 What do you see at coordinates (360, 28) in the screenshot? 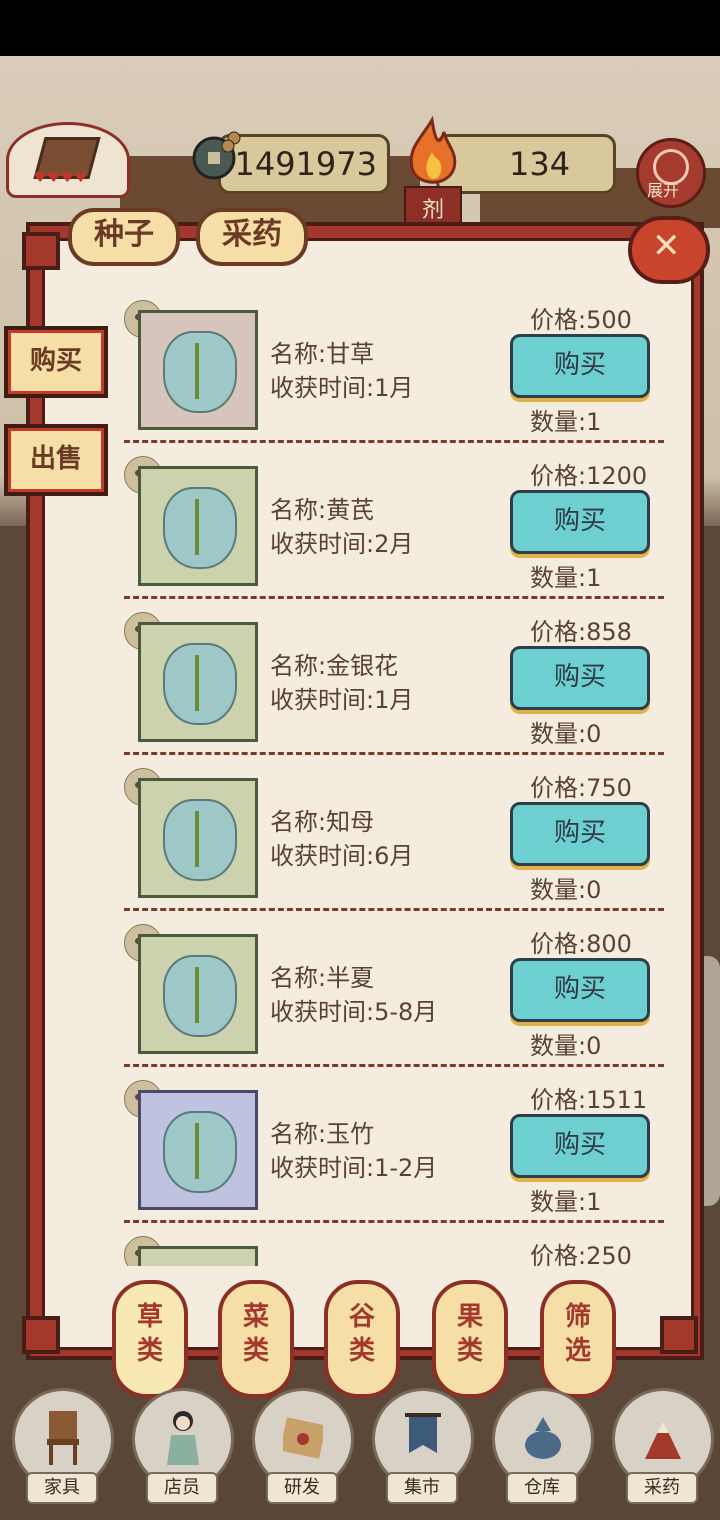
I see `status-bar` at bounding box center [360, 28].